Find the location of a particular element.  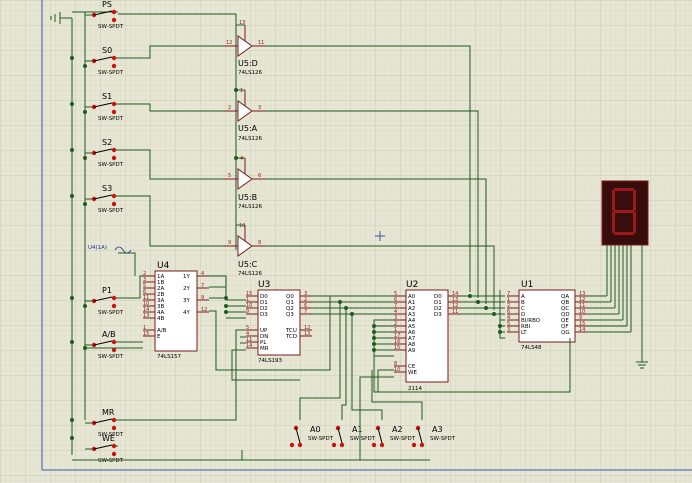

buffer-name: U5:A is located at coordinates (248, 128).